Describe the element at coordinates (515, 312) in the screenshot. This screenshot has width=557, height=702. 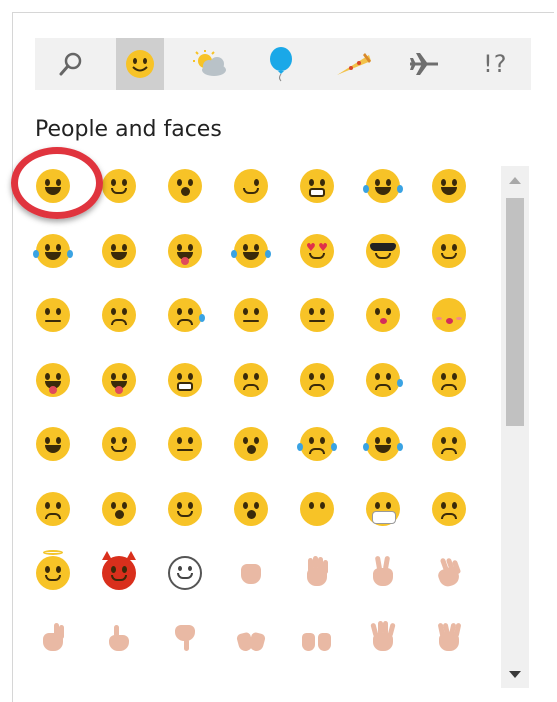
I see `scrollbar-thumb` at that location.